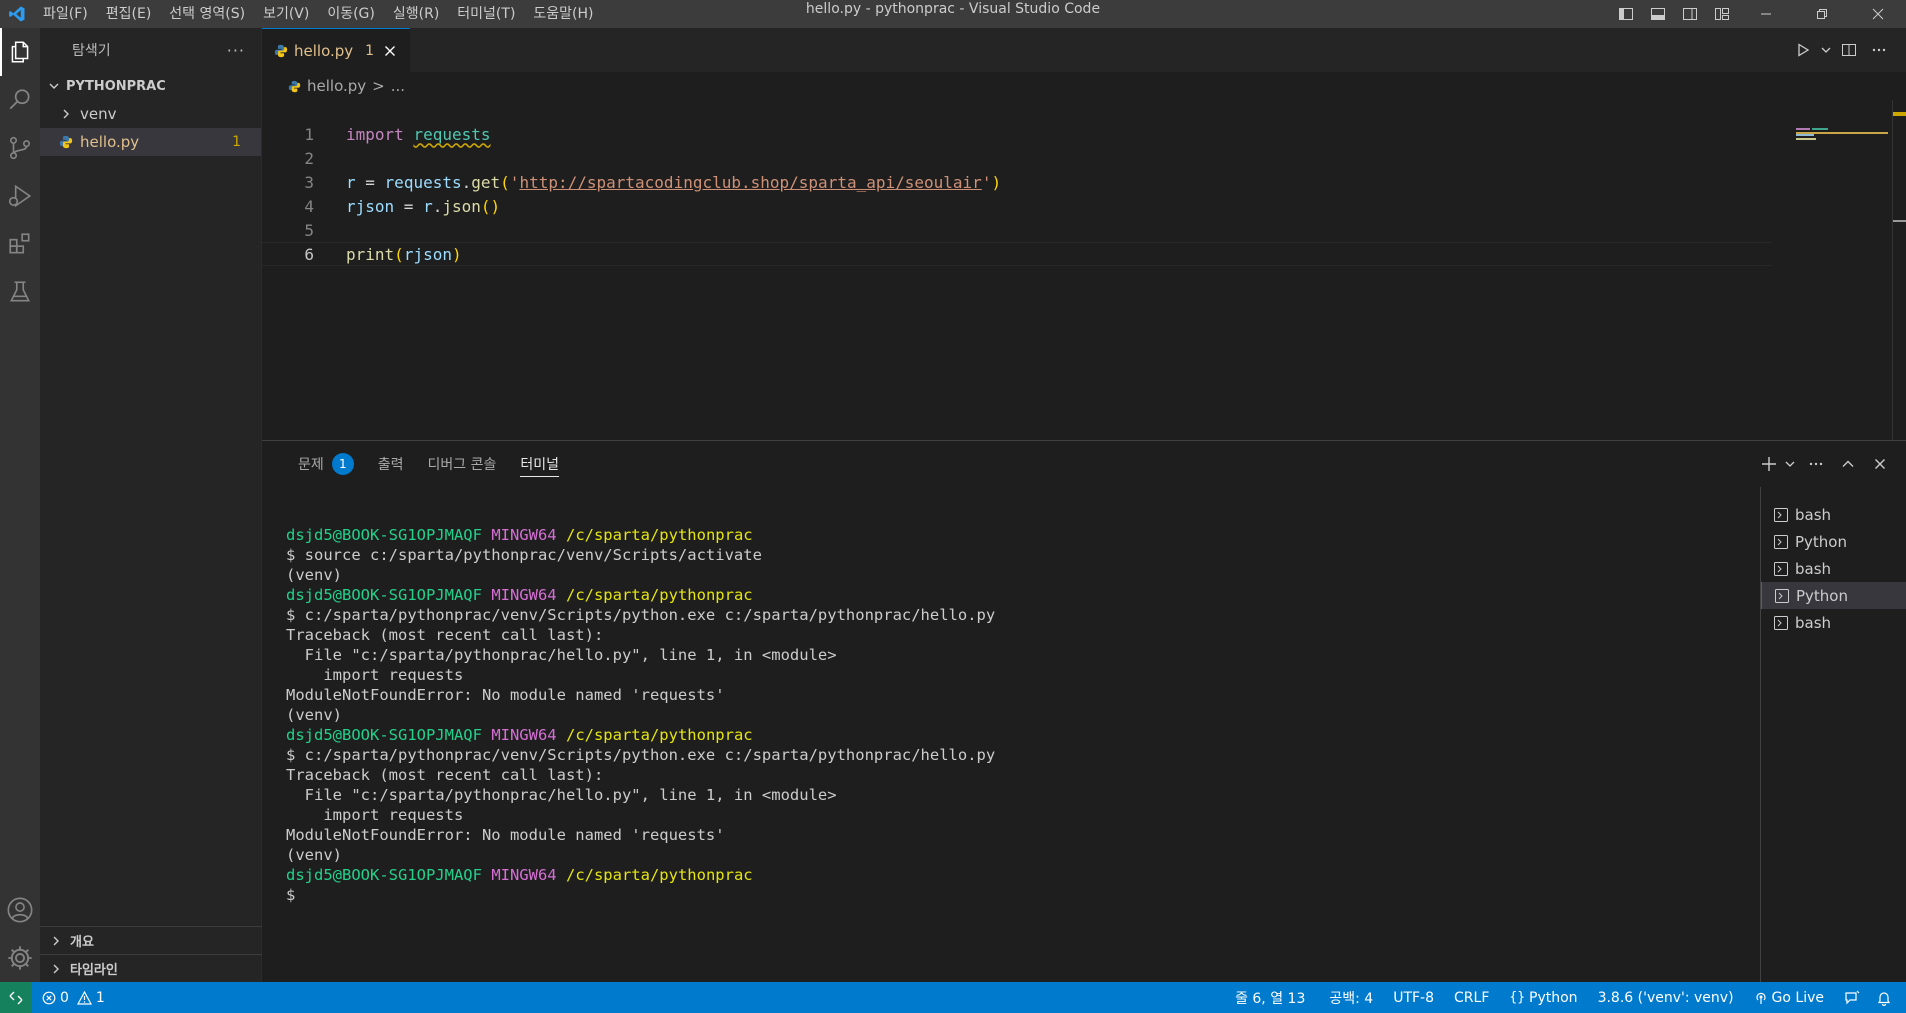 Image resolution: width=1906 pixels, height=1013 pixels. What do you see at coordinates (20, 958) in the screenshot?
I see `manage-gear-icon` at bounding box center [20, 958].